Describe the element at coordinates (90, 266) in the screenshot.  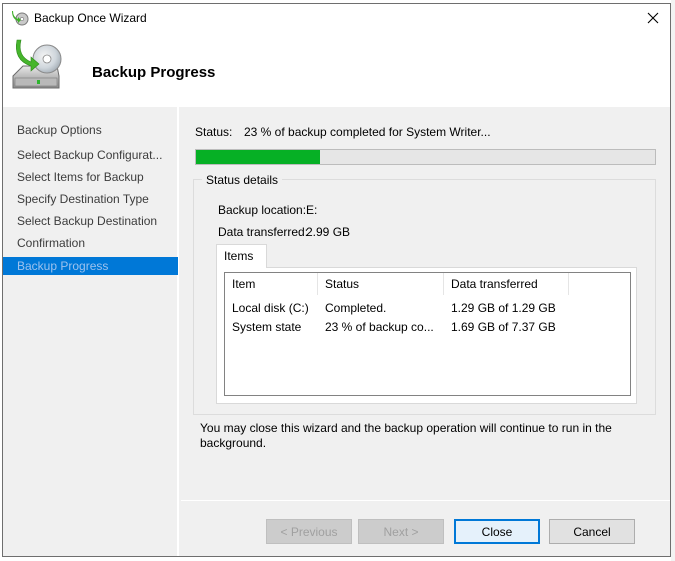
I see `step-backup-progress: Backup Progress` at that location.